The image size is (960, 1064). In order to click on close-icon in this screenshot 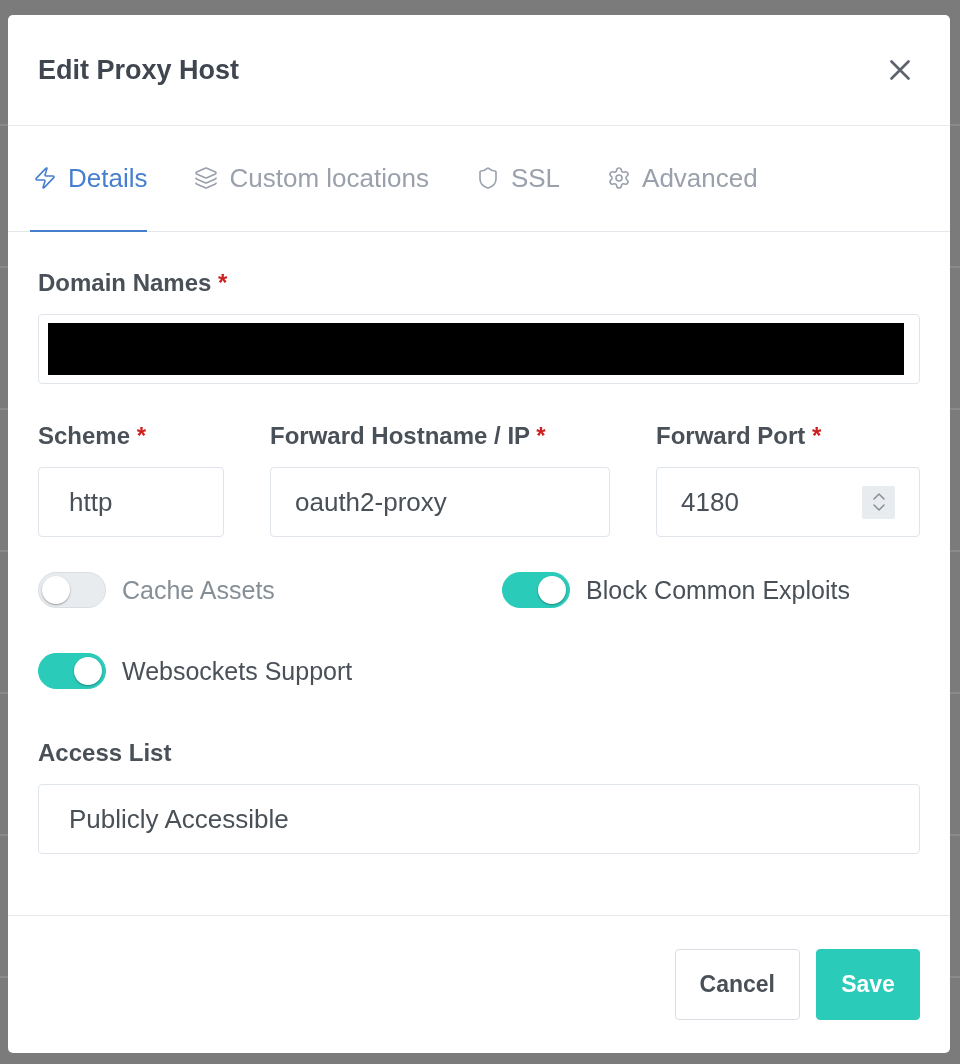, I will do `click(900, 70)`.